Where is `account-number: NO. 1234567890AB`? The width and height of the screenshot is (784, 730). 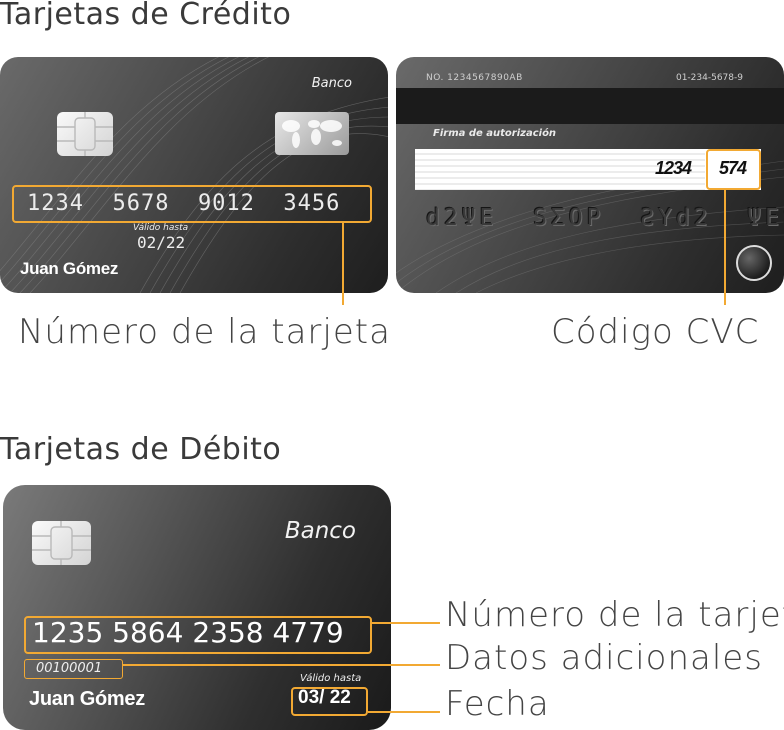 account-number: NO. 1234567890AB is located at coordinates (474, 78).